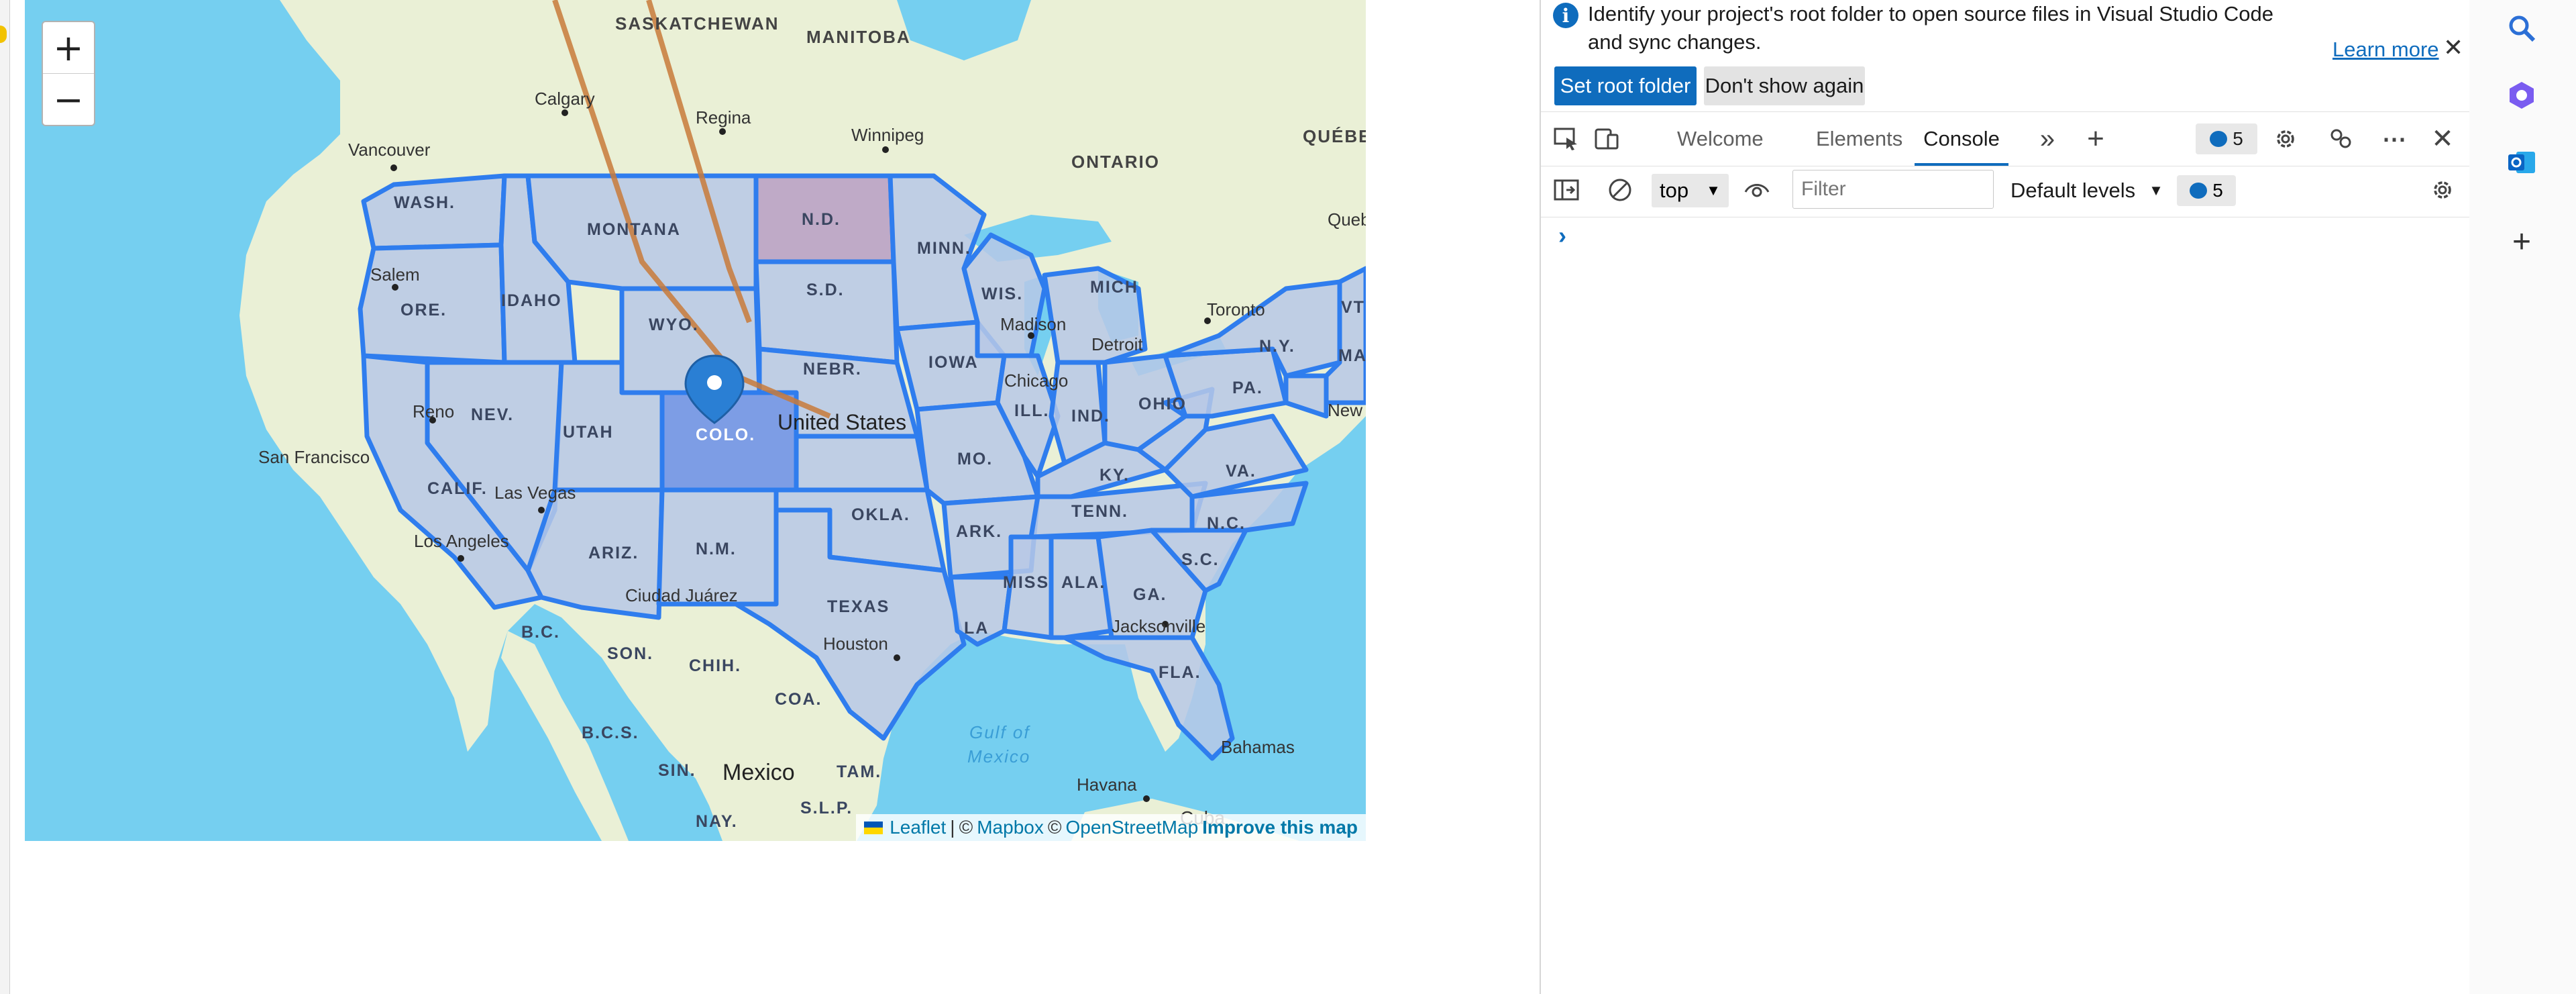 The height and width of the screenshot is (994, 2576). I want to click on city-dot-vancouver, so click(393, 167).